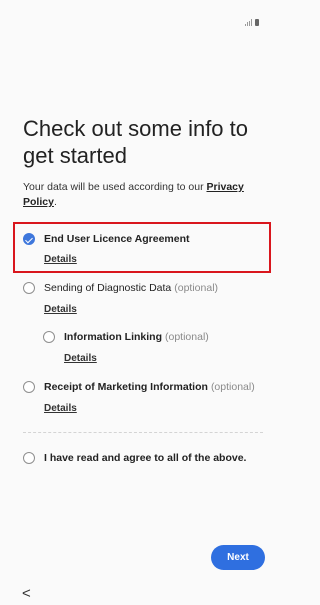  What do you see at coordinates (117, 239) in the screenshot?
I see `eula-label: End User Licence Agreement` at bounding box center [117, 239].